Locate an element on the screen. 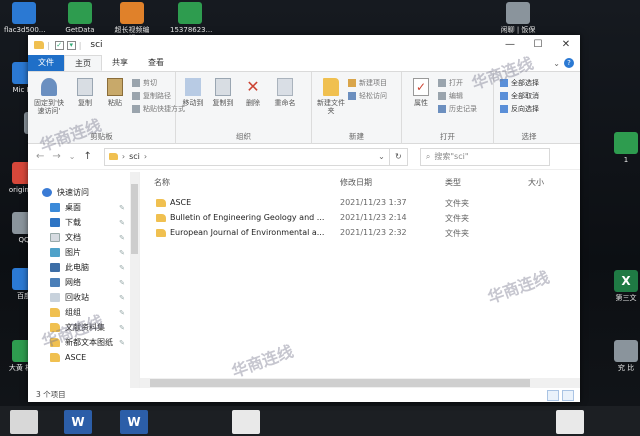 This screenshot has width=640, height=436. table-row: ASCE 2021/11/23 1:37 文件夹 is located at coordinates (360, 203).